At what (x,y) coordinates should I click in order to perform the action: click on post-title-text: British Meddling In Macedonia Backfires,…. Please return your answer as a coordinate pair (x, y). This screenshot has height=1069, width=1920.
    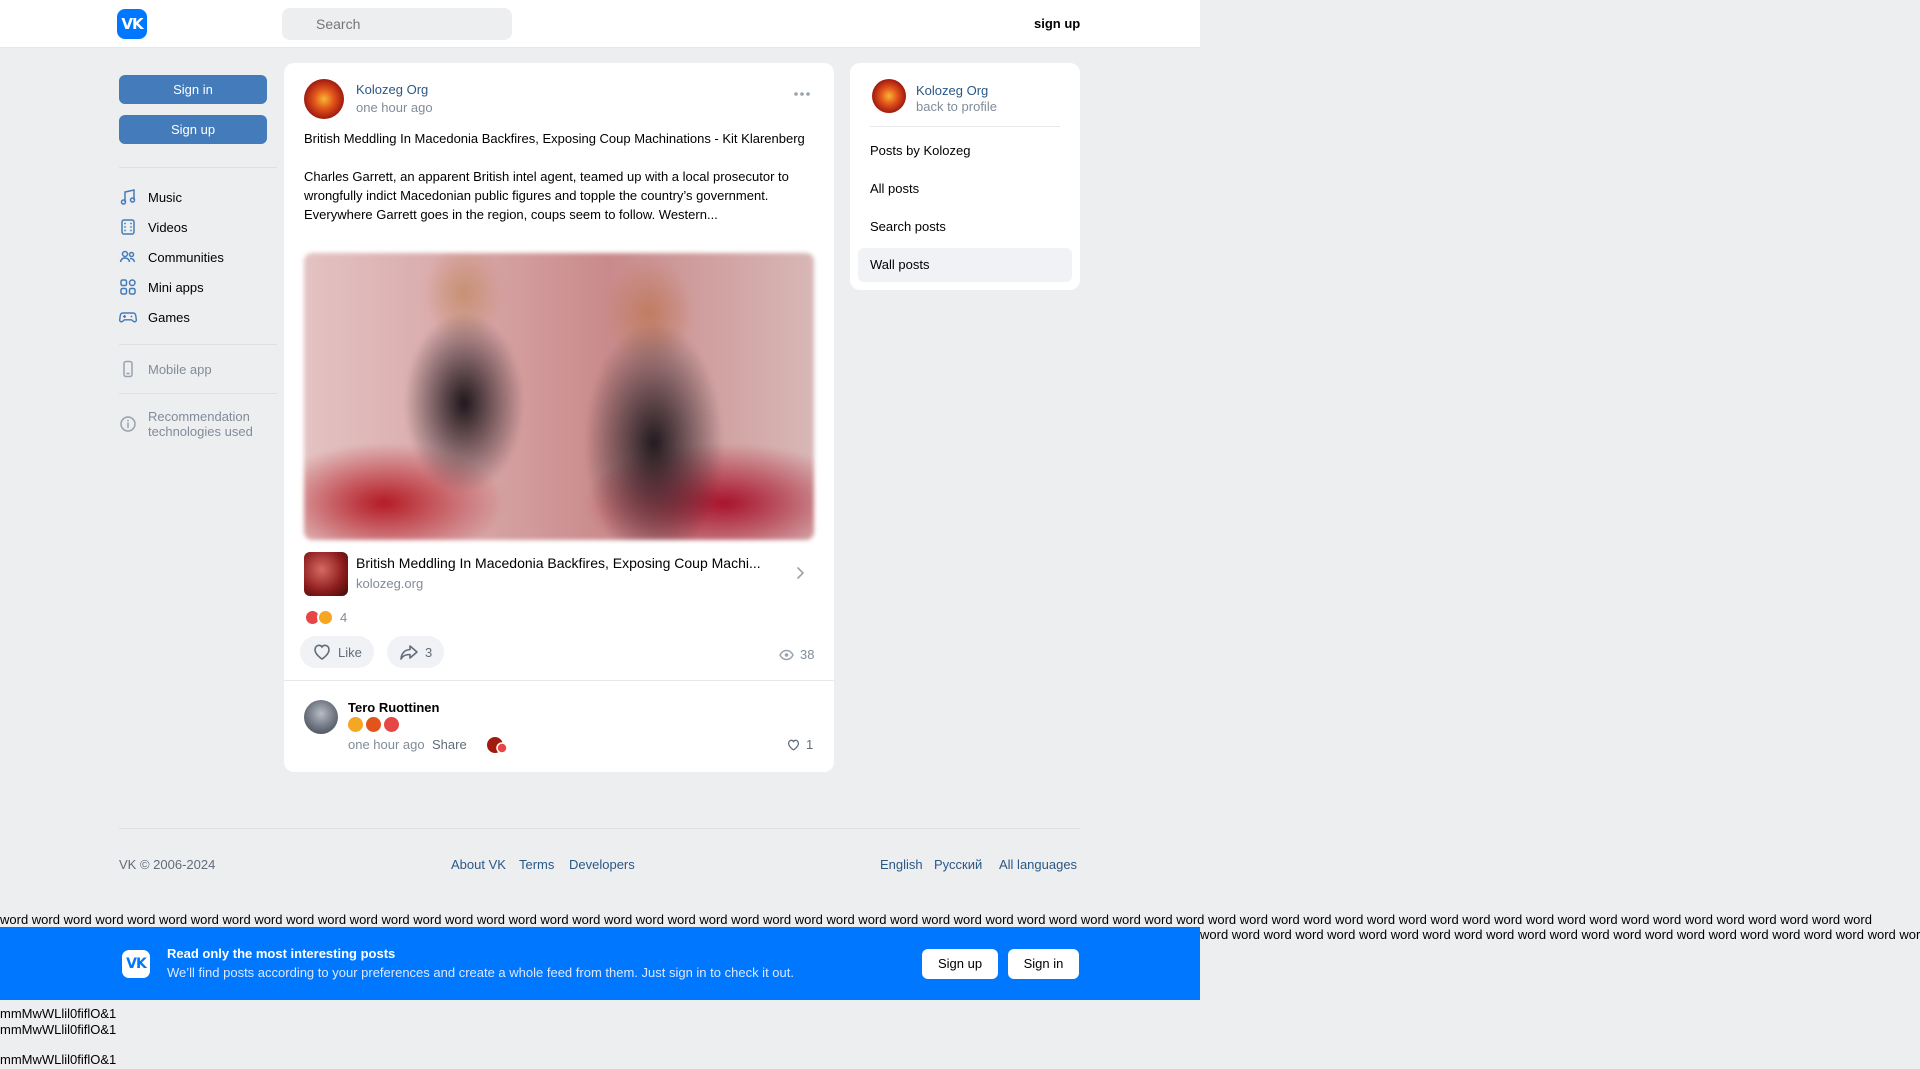
    Looking at the image, I should click on (554, 138).